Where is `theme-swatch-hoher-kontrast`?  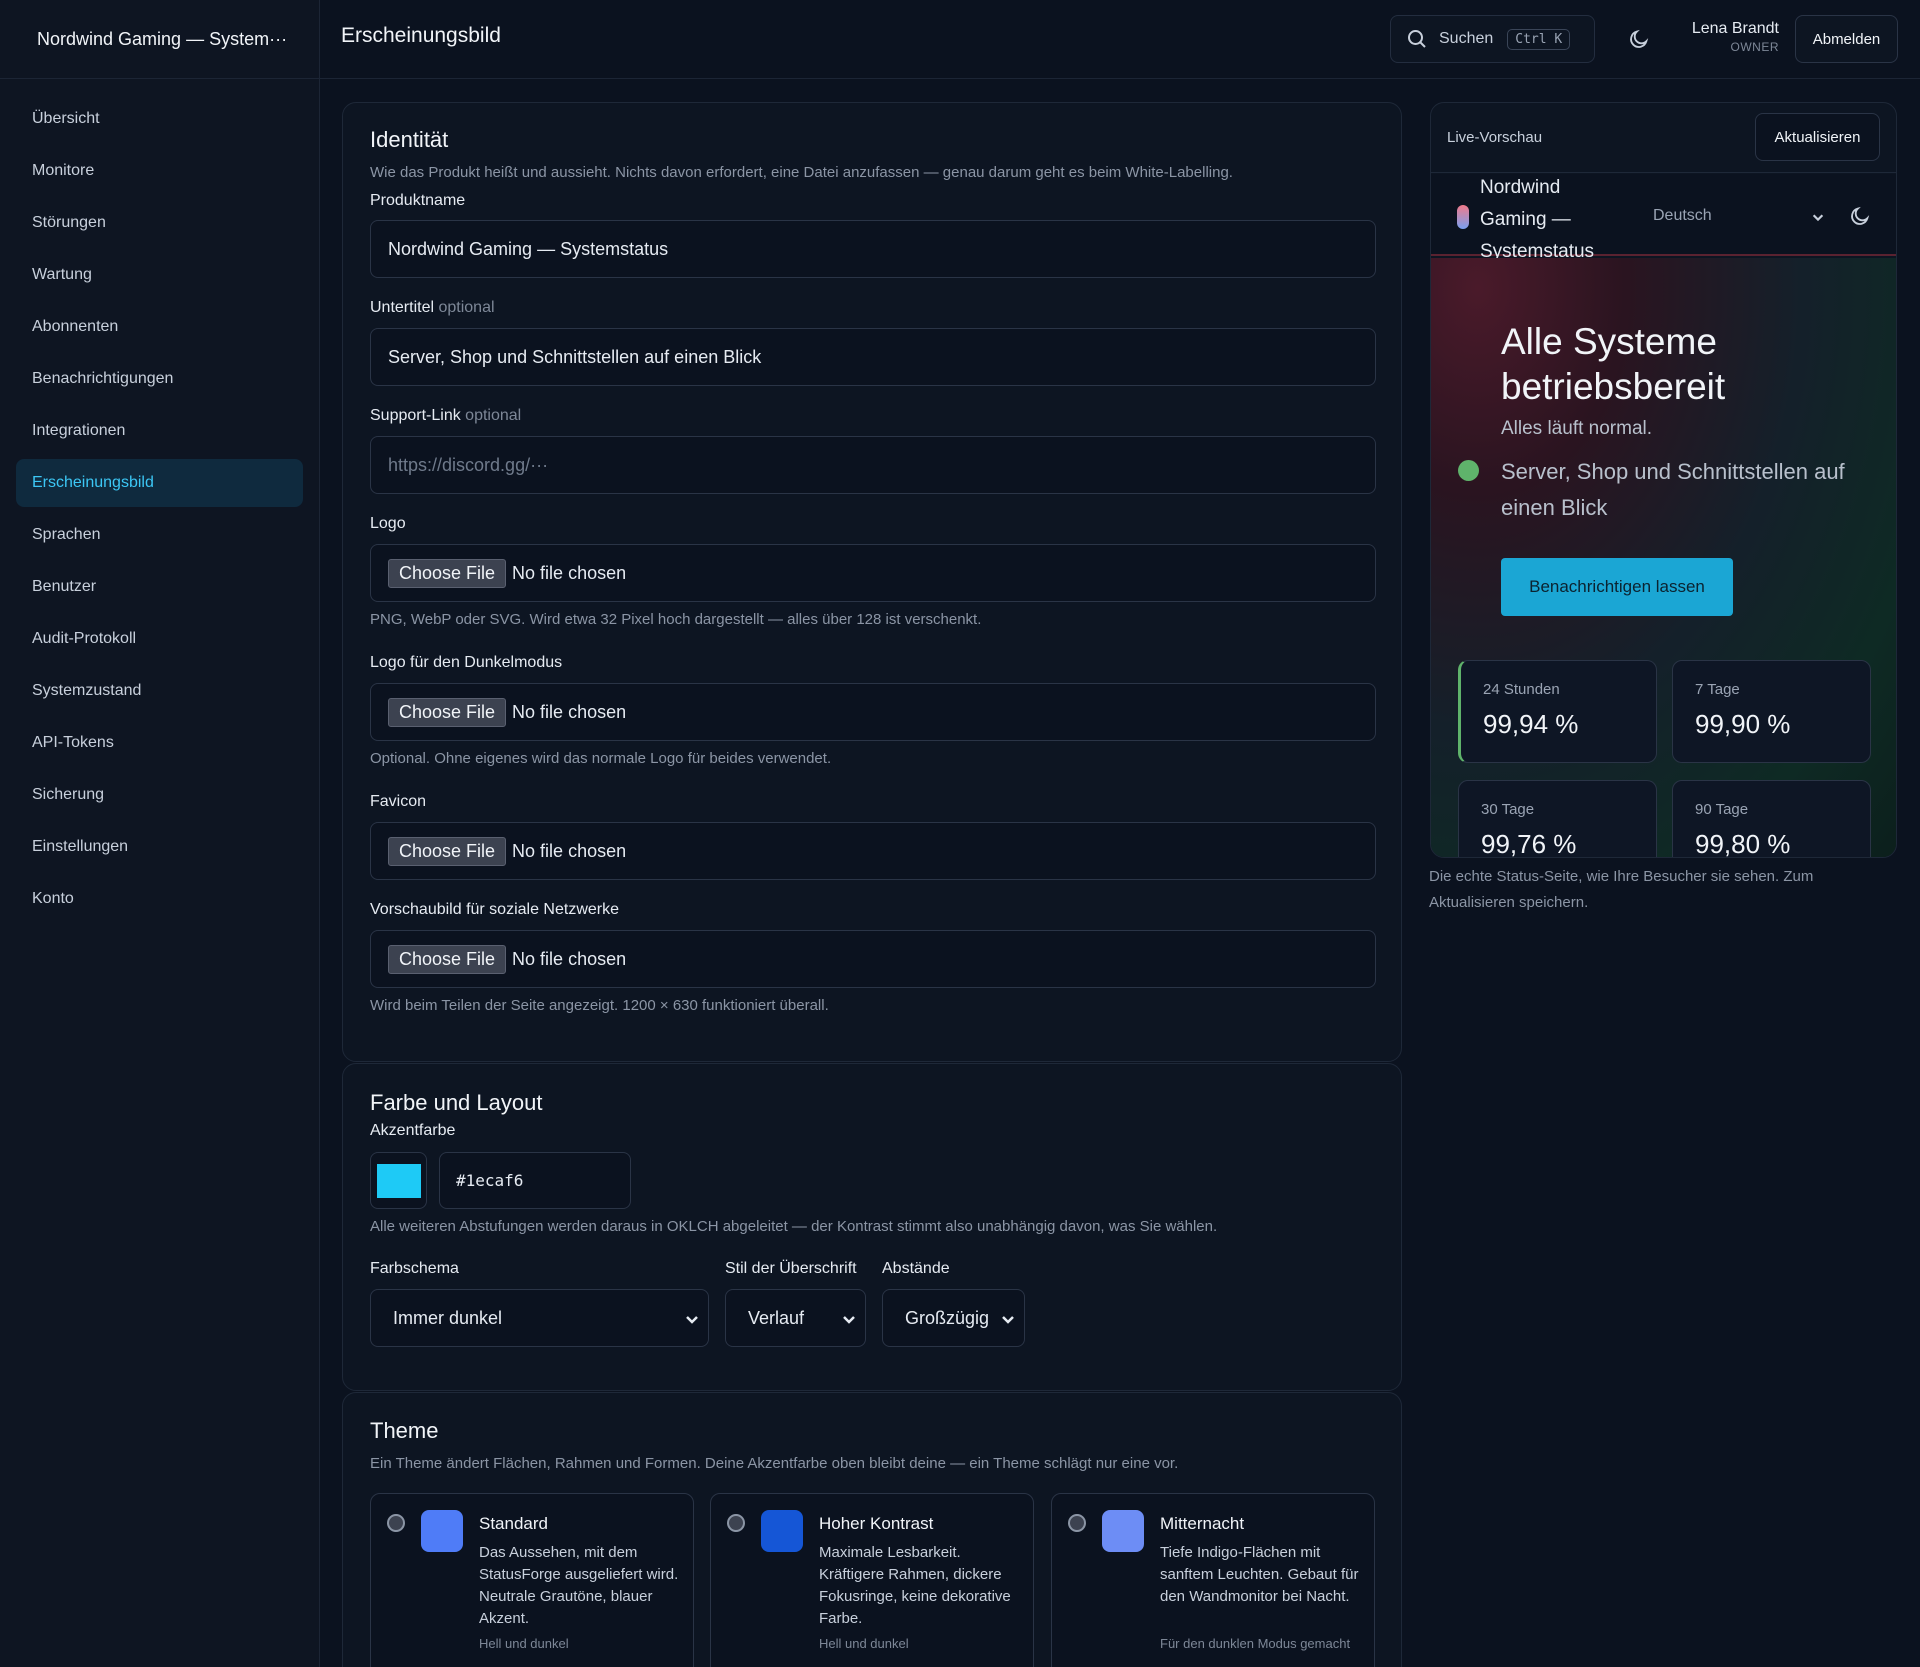
theme-swatch-hoher-kontrast is located at coordinates (782, 1531).